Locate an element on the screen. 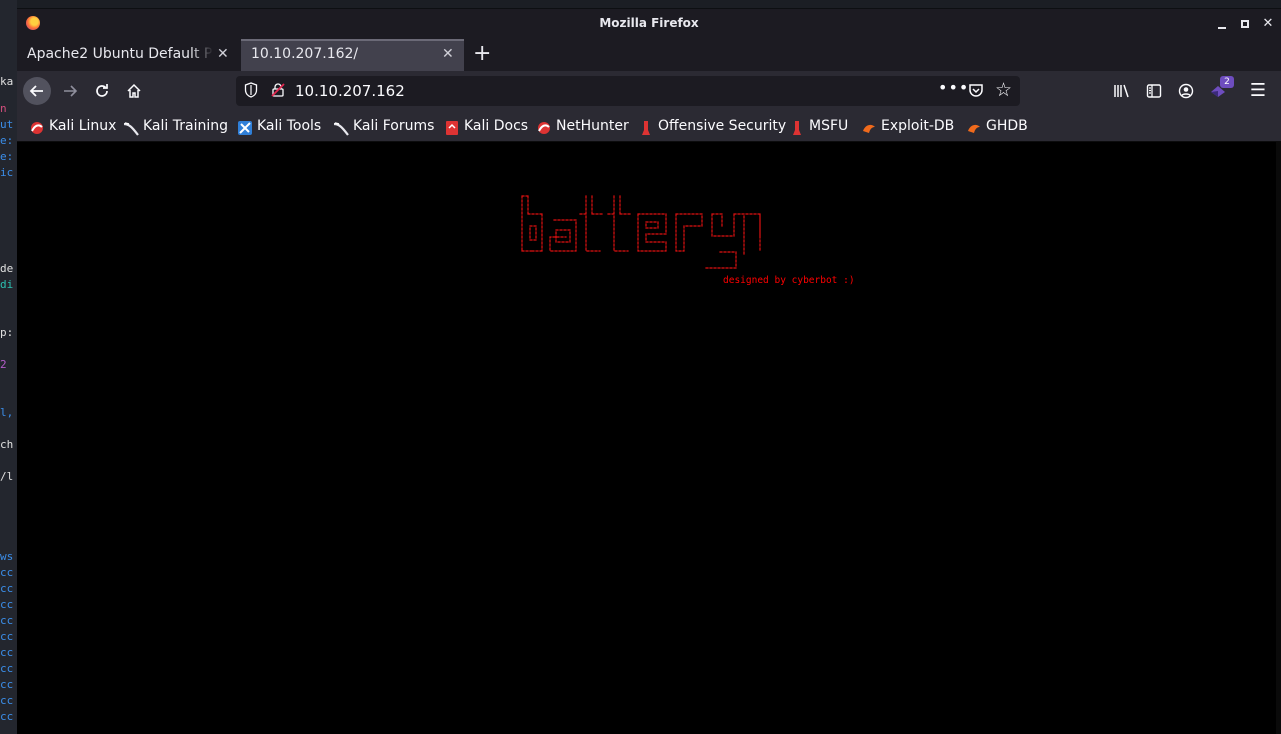 This screenshot has height=734, width=1281. bookmark-label: NetHunter is located at coordinates (592, 126).